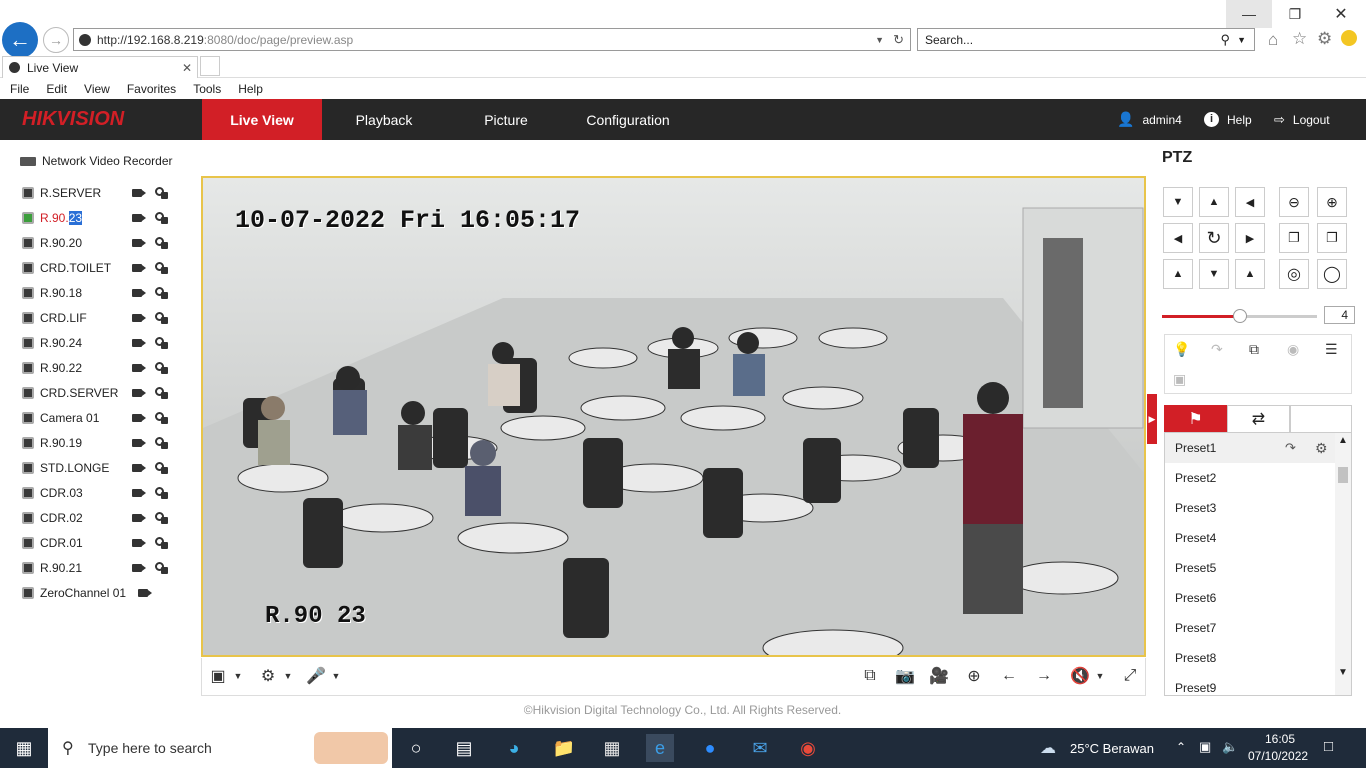  What do you see at coordinates (1100, 676) in the screenshot?
I see `volume-dropdown-icon: ▼` at bounding box center [1100, 676].